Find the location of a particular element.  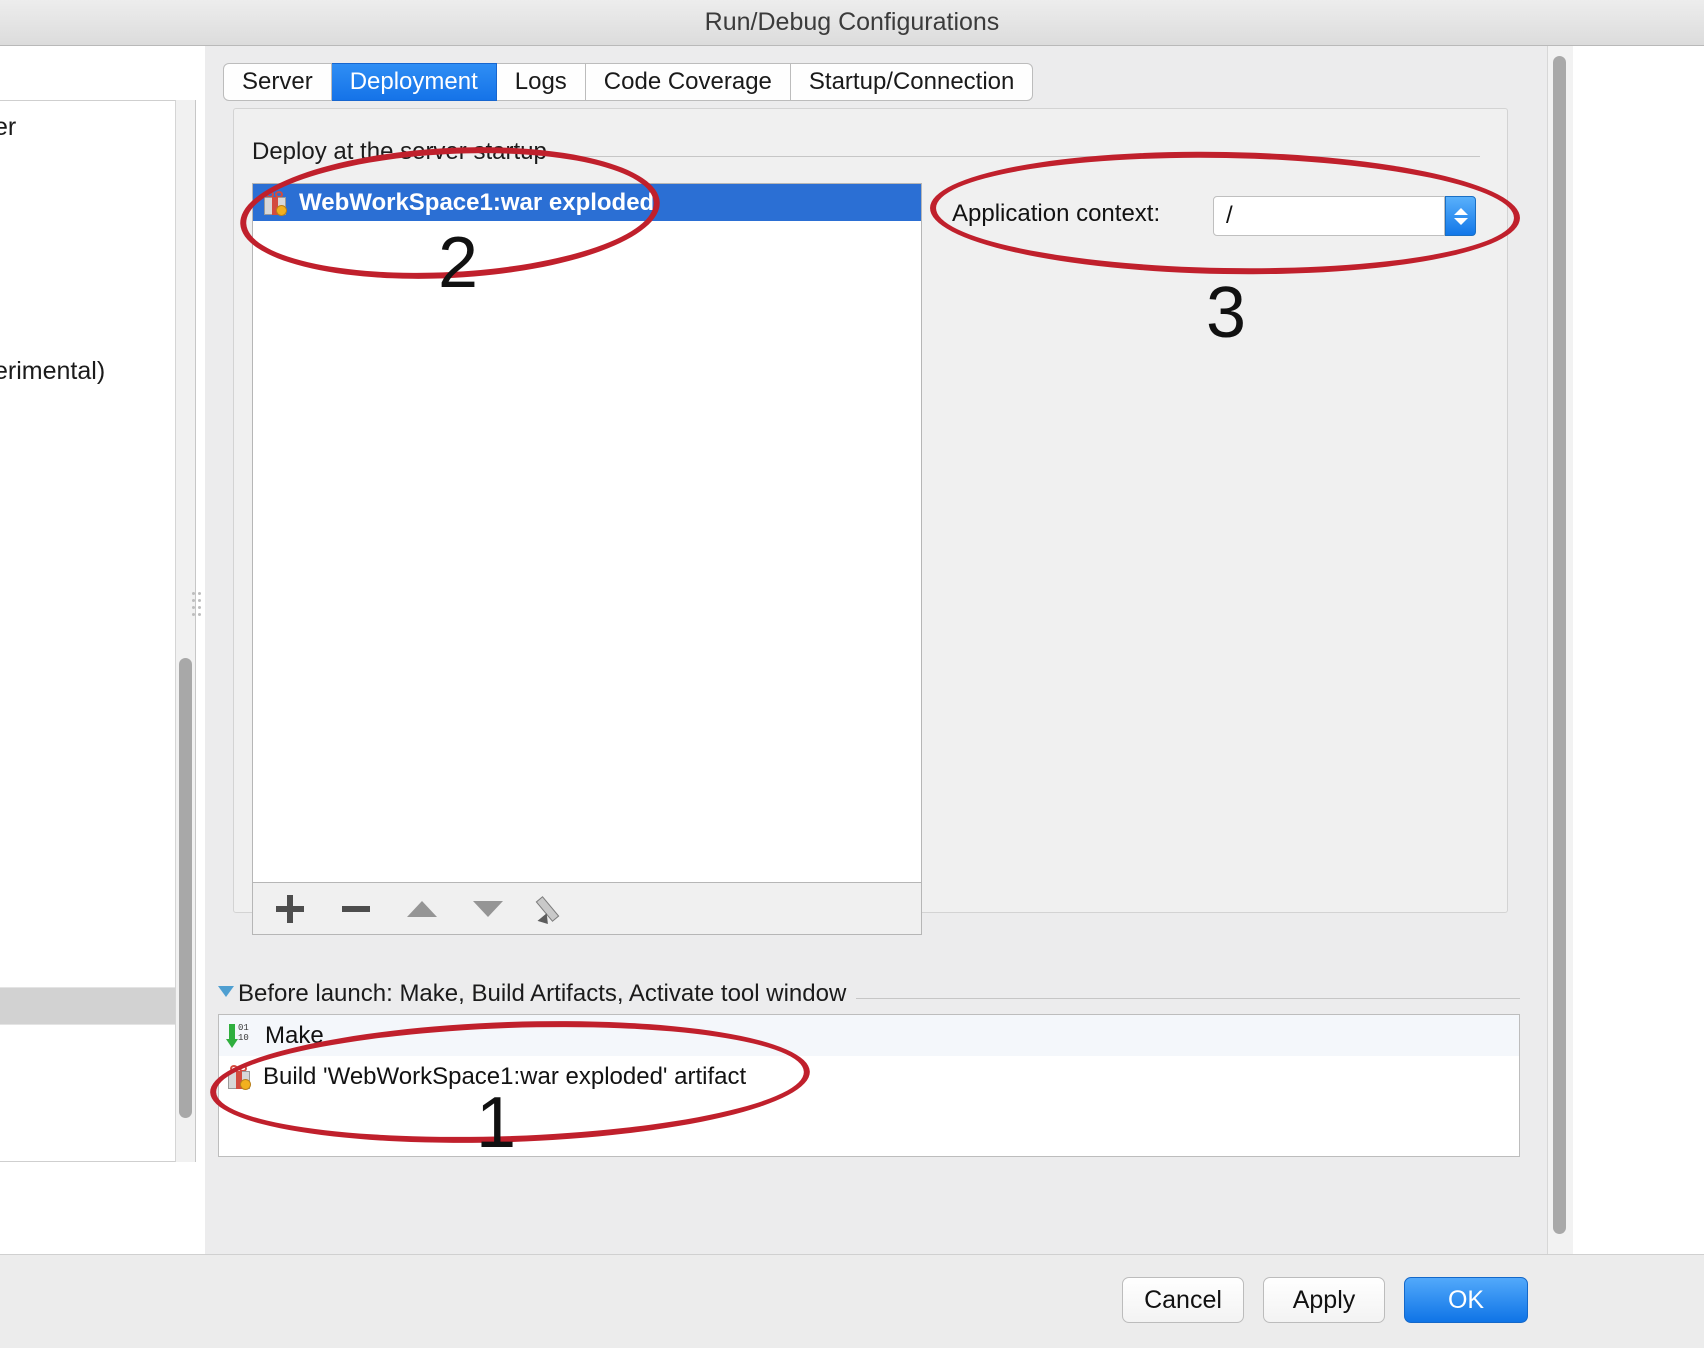

configurations-tree-panel: er erimental) is located at coordinates (88, 631).